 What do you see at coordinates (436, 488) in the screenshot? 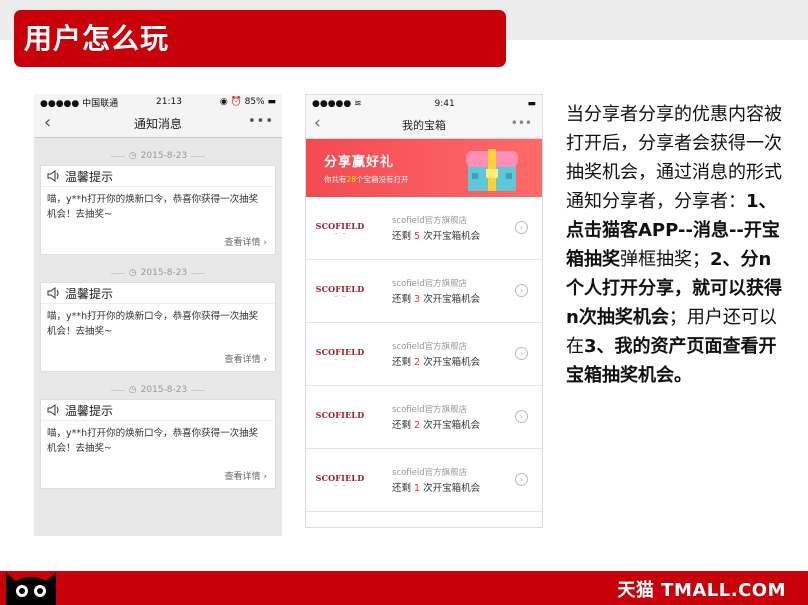
I see `chest-count: 还剩 1 次开宝箱机会` at bounding box center [436, 488].